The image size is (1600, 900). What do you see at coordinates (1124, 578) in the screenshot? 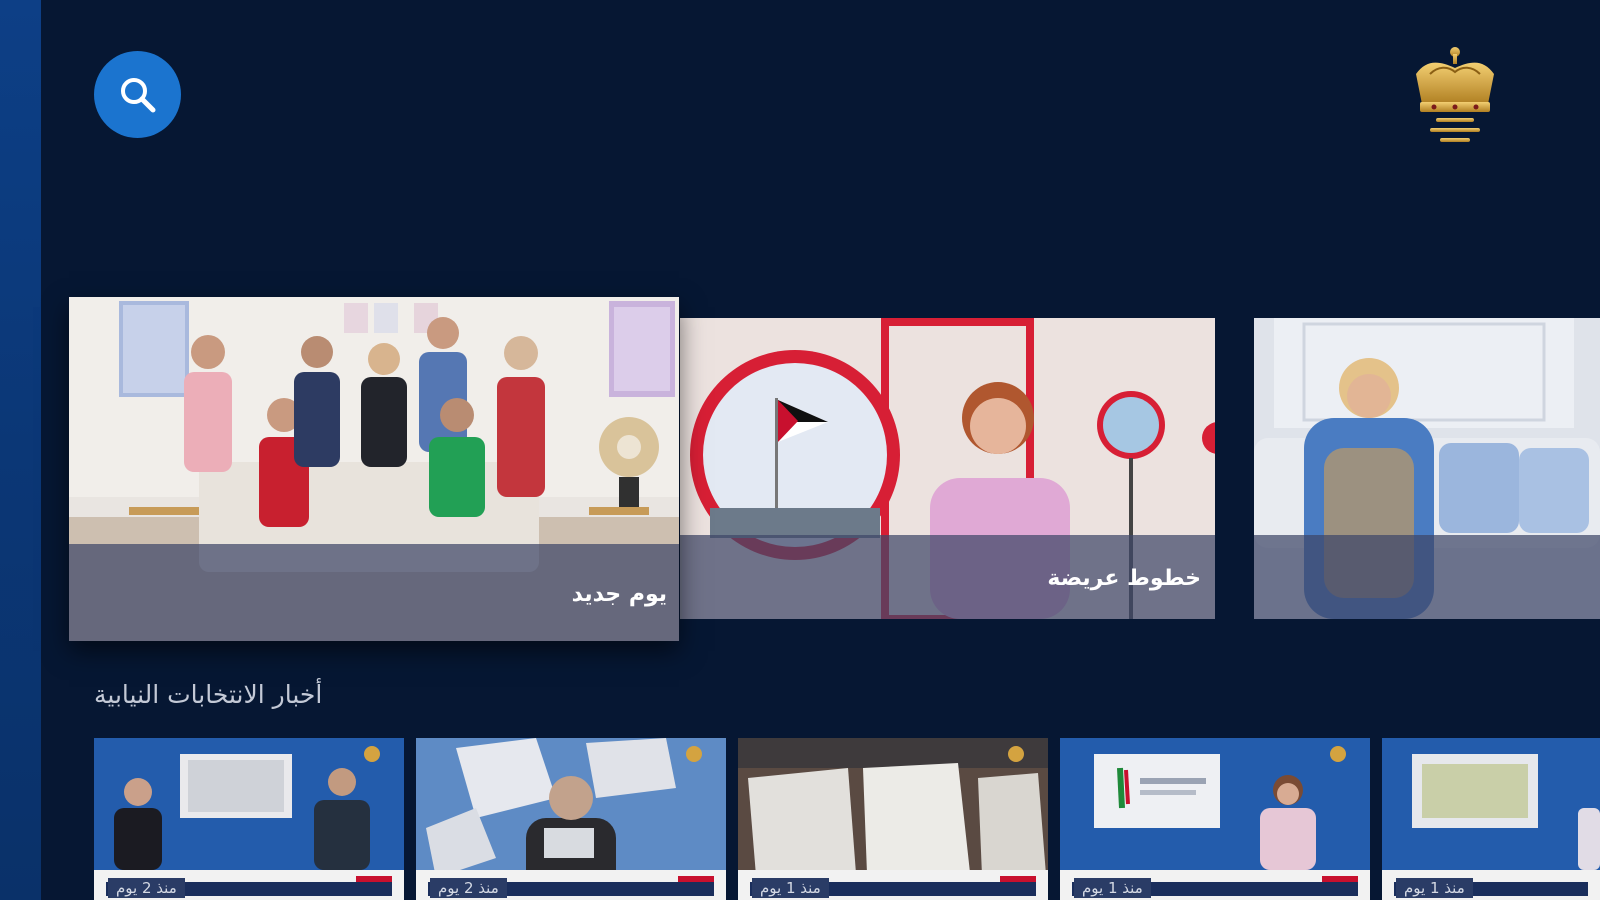
I see `card-title: خطوط عريضة` at bounding box center [1124, 578].